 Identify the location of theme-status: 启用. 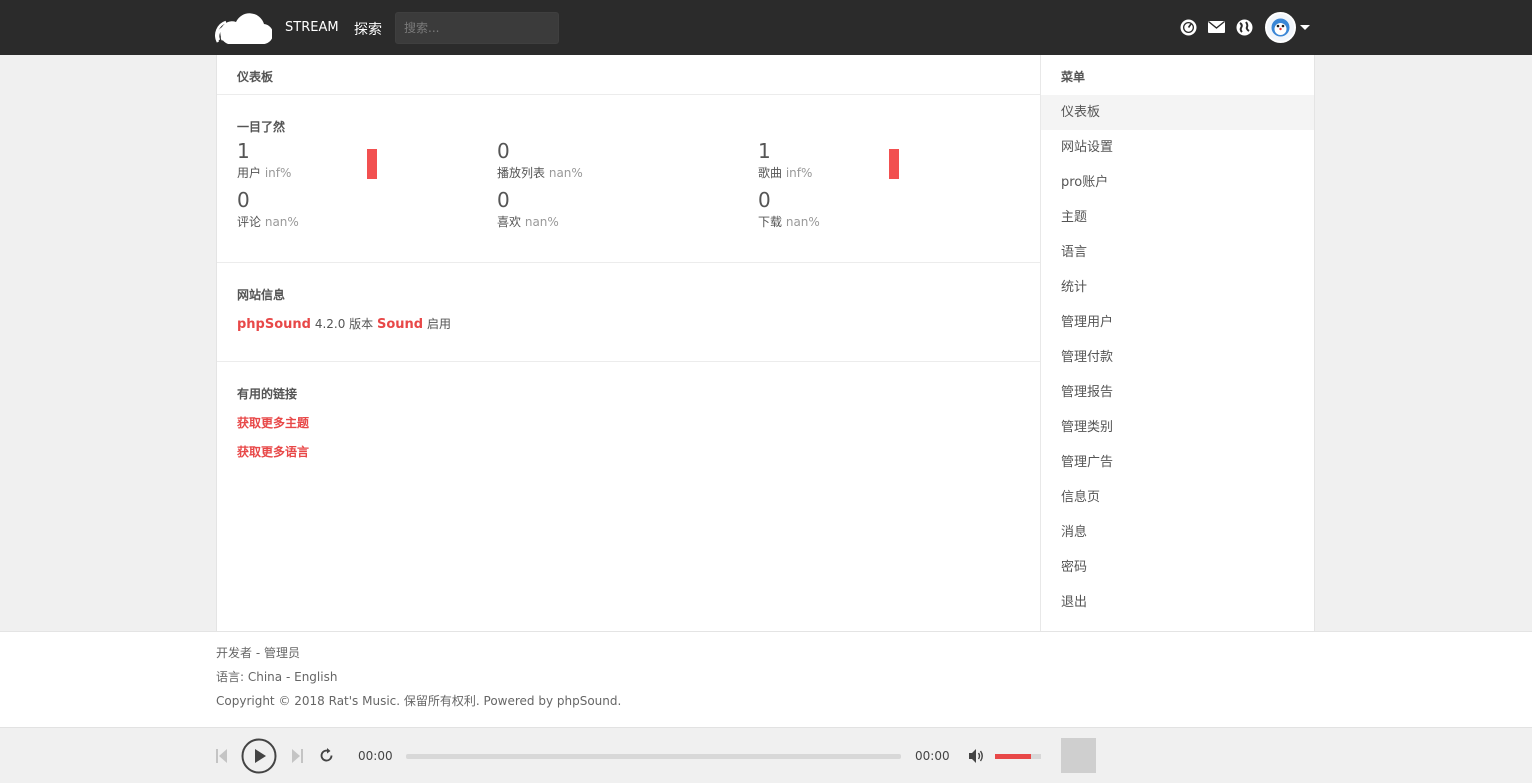
(438, 324).